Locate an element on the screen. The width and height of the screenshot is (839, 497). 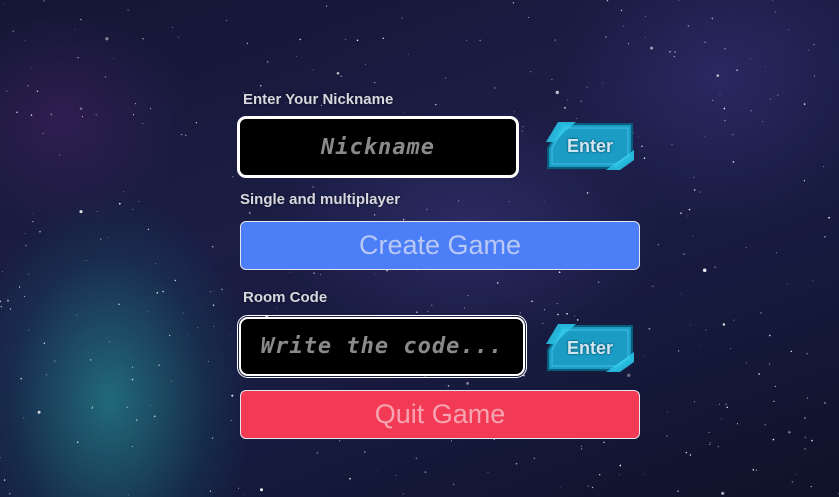
room-enter-button: Enter is located at coordinates (590, 348).